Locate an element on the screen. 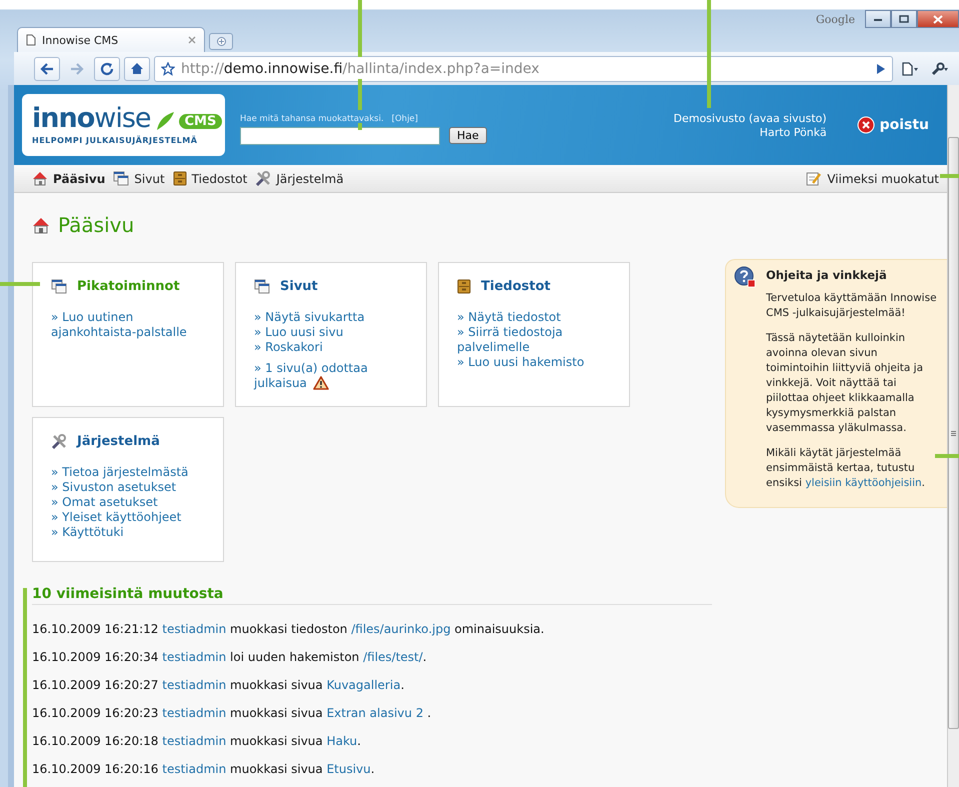 The image size is (959, 787). home-button is located at coordinates (137, 68).